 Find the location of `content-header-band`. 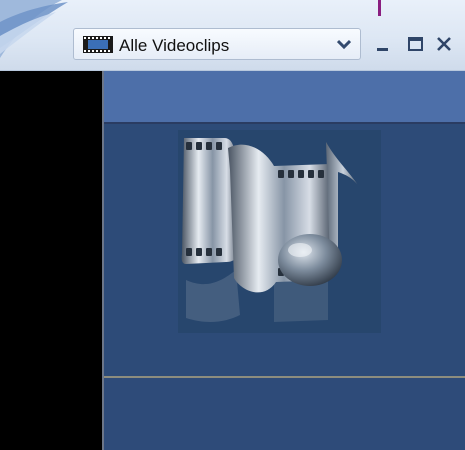

content-header-band is located at coordinates (284, 96).